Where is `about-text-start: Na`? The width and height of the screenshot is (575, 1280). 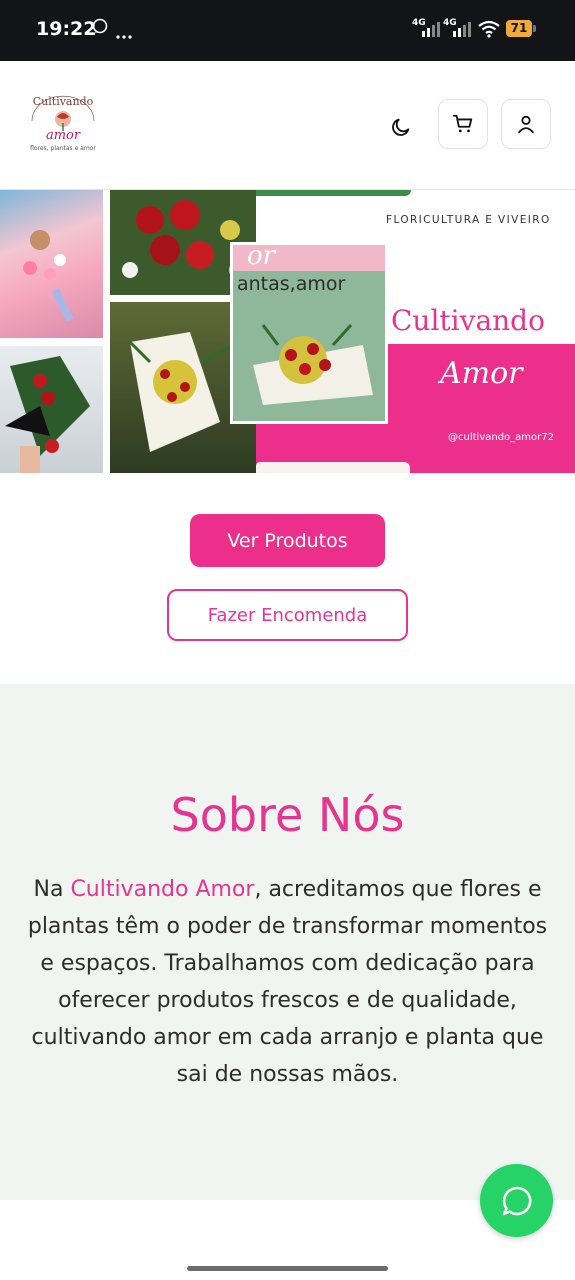
about-text-start: Na is located at coordinates (52, 889).